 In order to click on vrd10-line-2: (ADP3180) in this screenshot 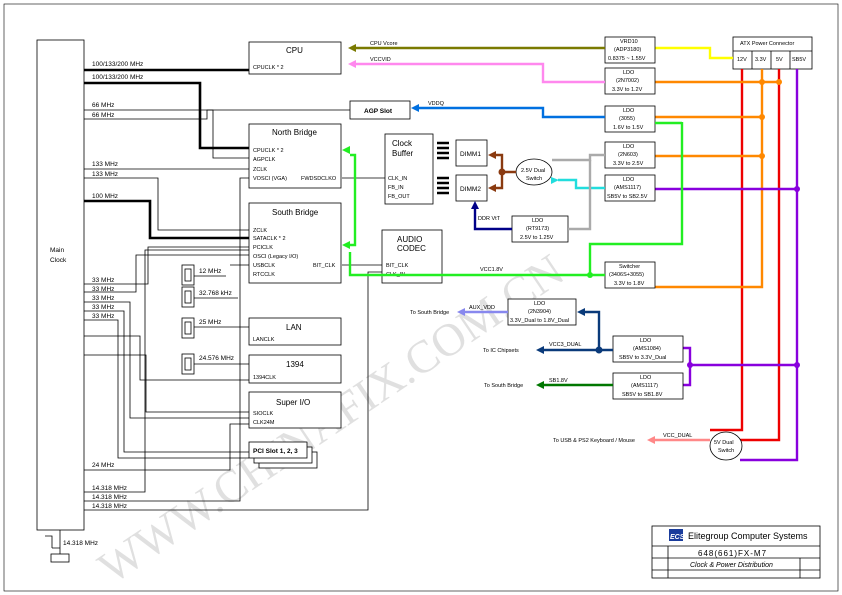, I will do `click(627, 50)`.